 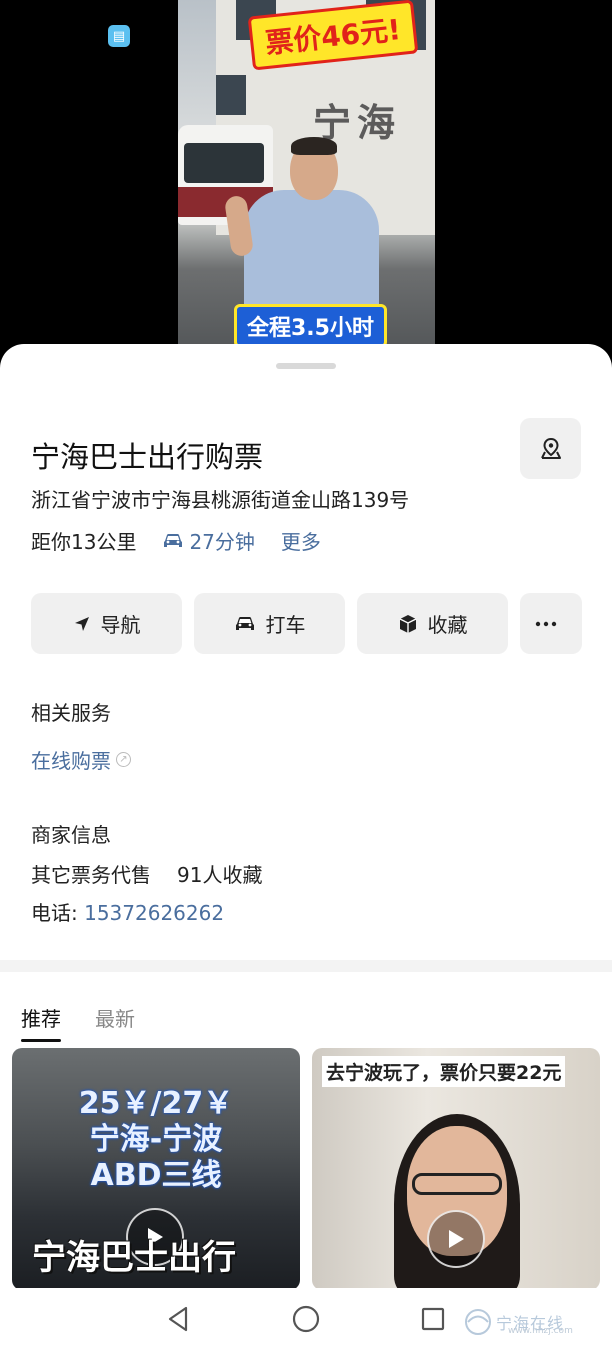 What do you see at coordinates (81, 623) in the screenshot?
I see `navigate-arrow-icon` at bounding box center [81, 623].